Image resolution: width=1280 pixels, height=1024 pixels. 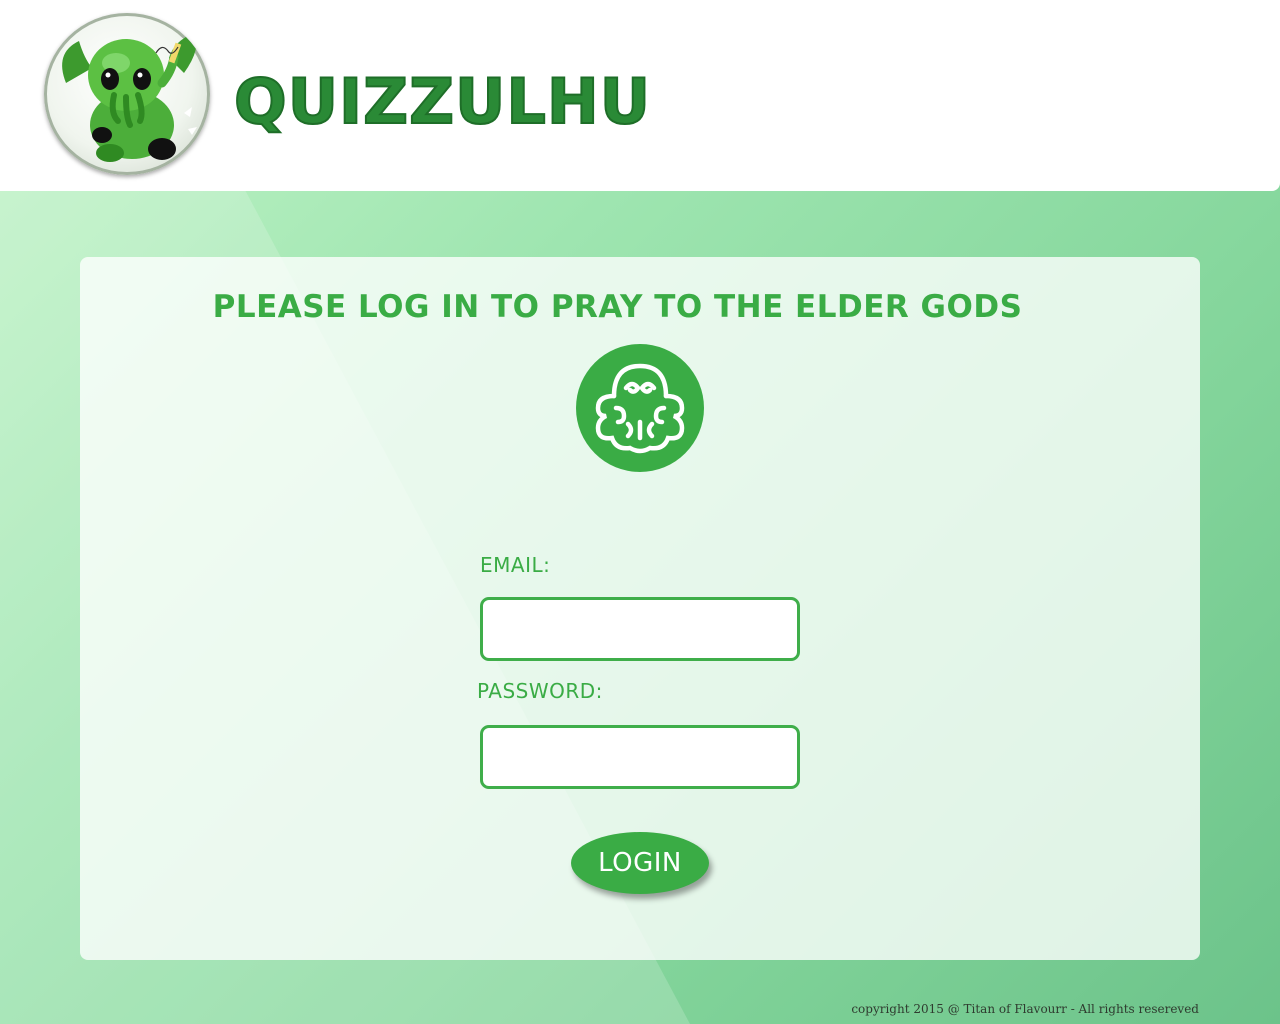 I want to click on login-heading: PLEASE LOG IN TO PRAY TO THE ELDER GODS, so click(x=617, y=307).